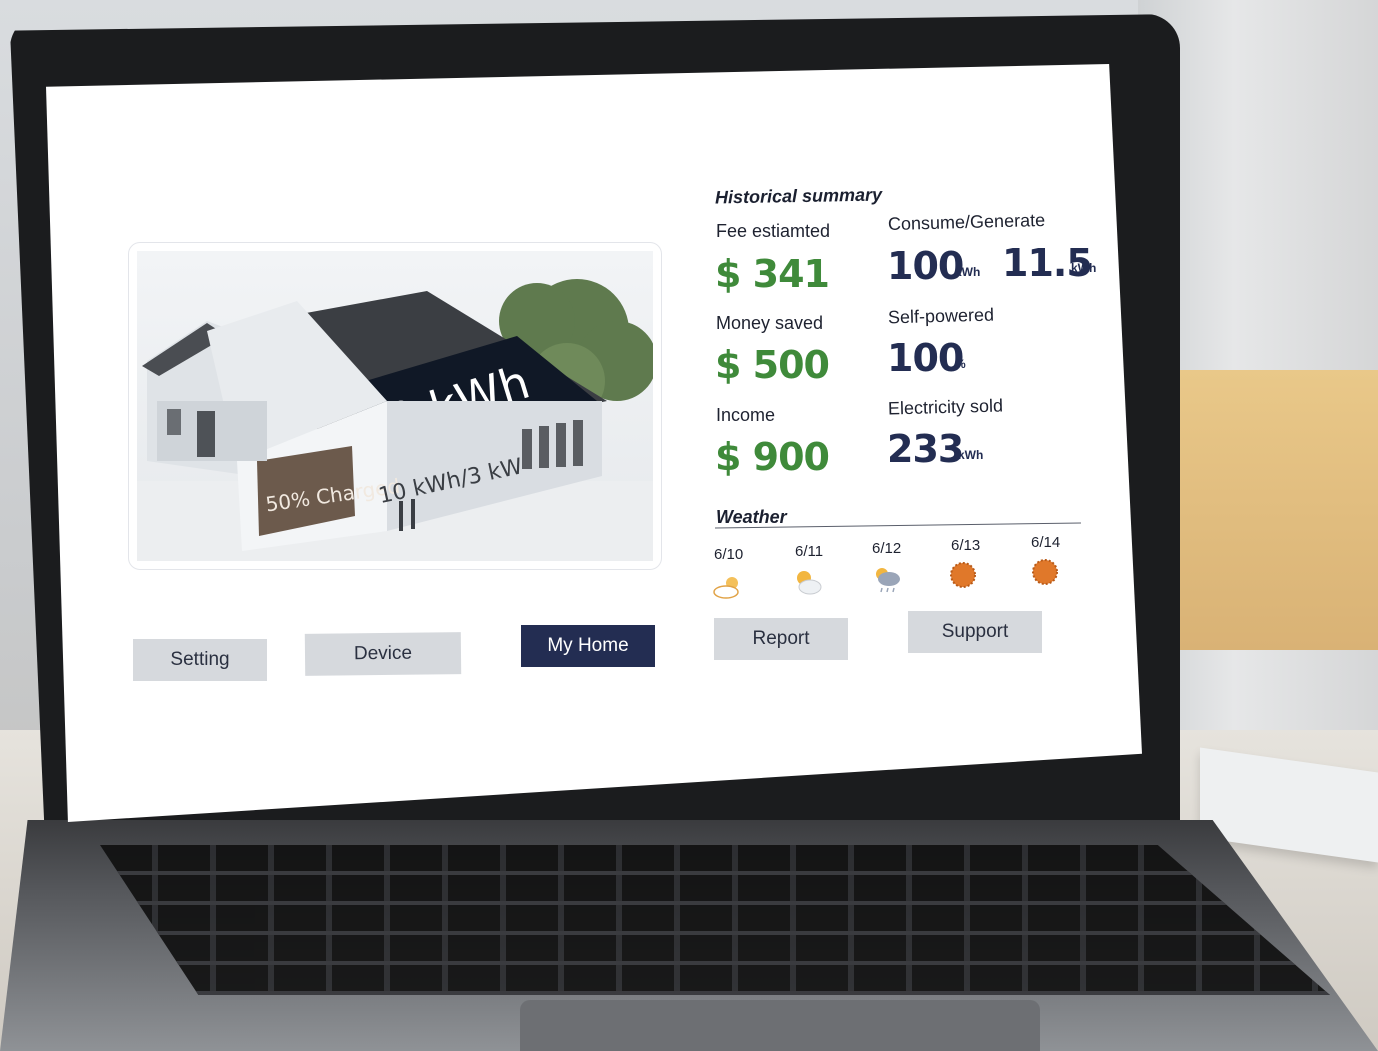 This screenshot has height=1051, width=1378. What do you see at coordinates (966, 545) in the screenshot?
I see `weather-date-4: 6/13` at bounding box center [966, 545].